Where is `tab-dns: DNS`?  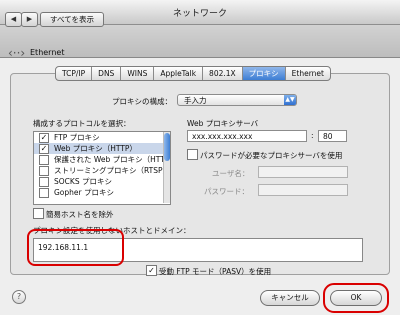
tab-dns: DNS is located at coordinates (107, 73).